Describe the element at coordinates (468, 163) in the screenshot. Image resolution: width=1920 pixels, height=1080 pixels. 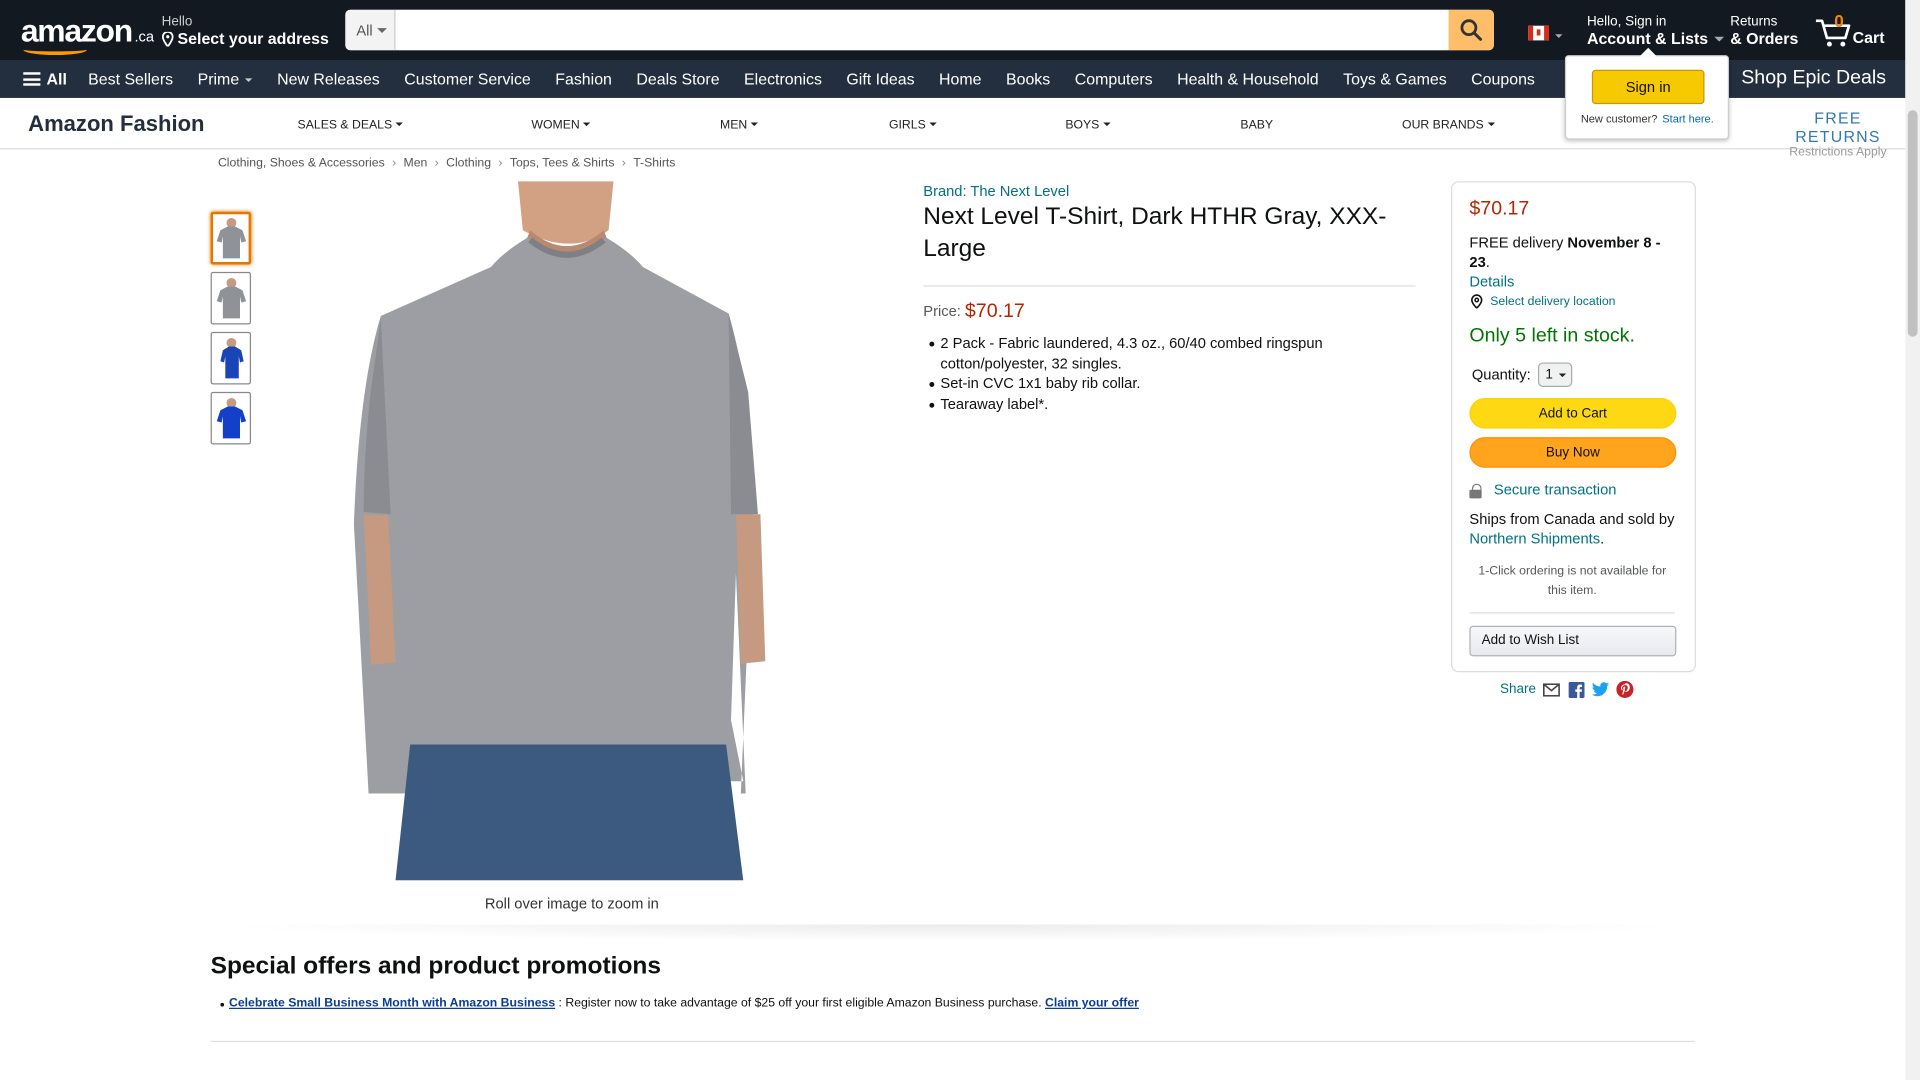
I see `breadcrumb-clothing: Clothing` at that location.